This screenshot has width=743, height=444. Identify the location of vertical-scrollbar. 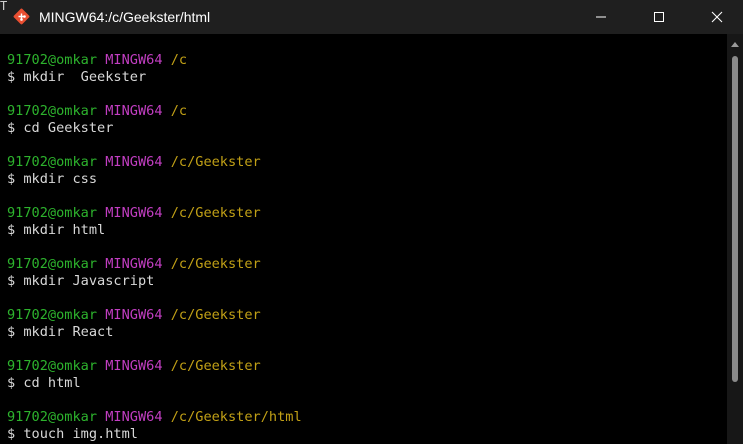
(735, 239).